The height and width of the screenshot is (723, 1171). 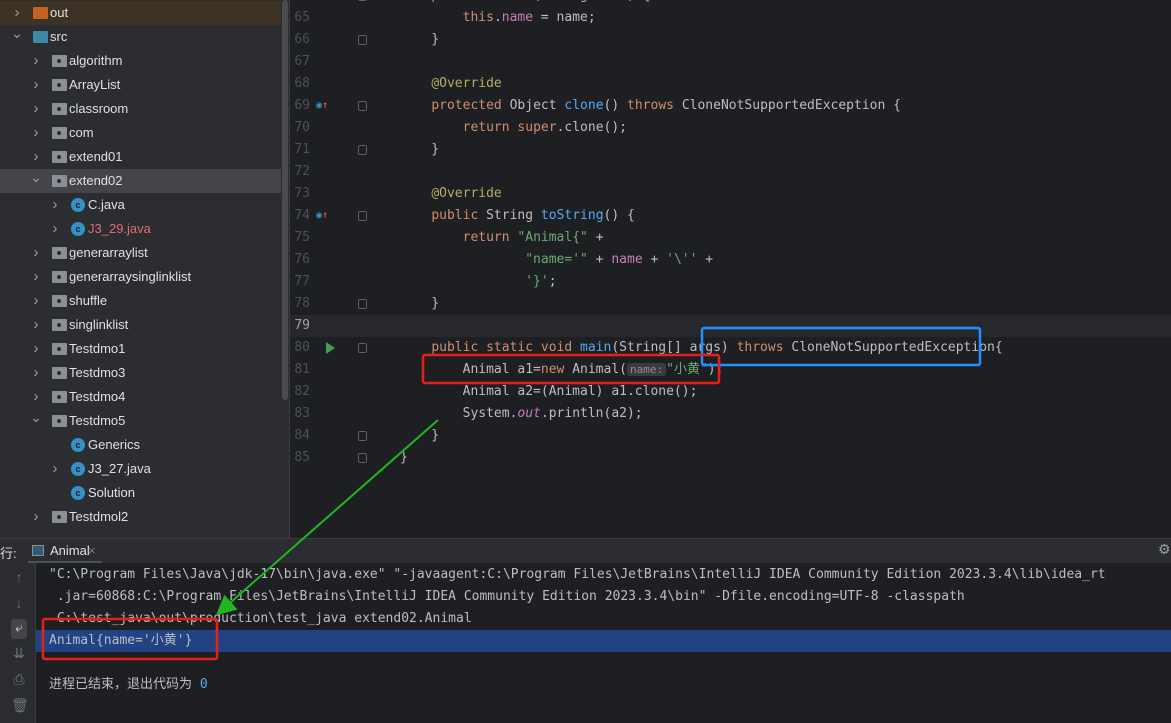 What do you see at coordinates (730, 238) in the screenshot?
I see `code-line: 75 return "Animal{" +` at bounding box center [730, 238].